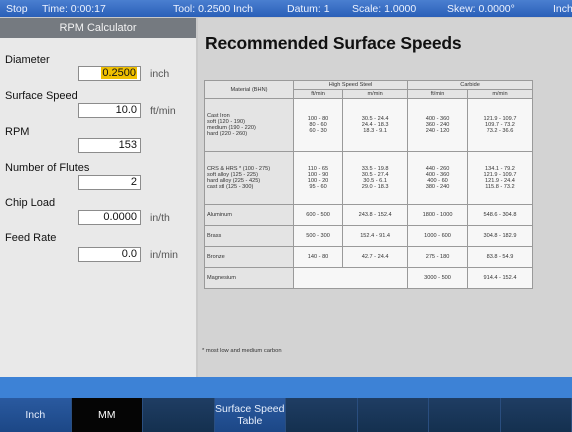 The width and height of the screenshot is (572, 432). I want to click on hss-ftmin-cell: 140 - 80, so click(318, 257).